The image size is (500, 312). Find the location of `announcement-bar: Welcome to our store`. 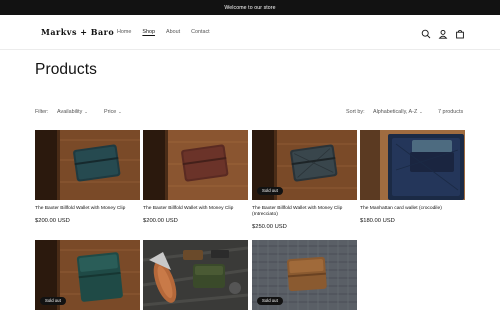

announcement-bar: Welcome to our store is located at coordinates (250, 7).